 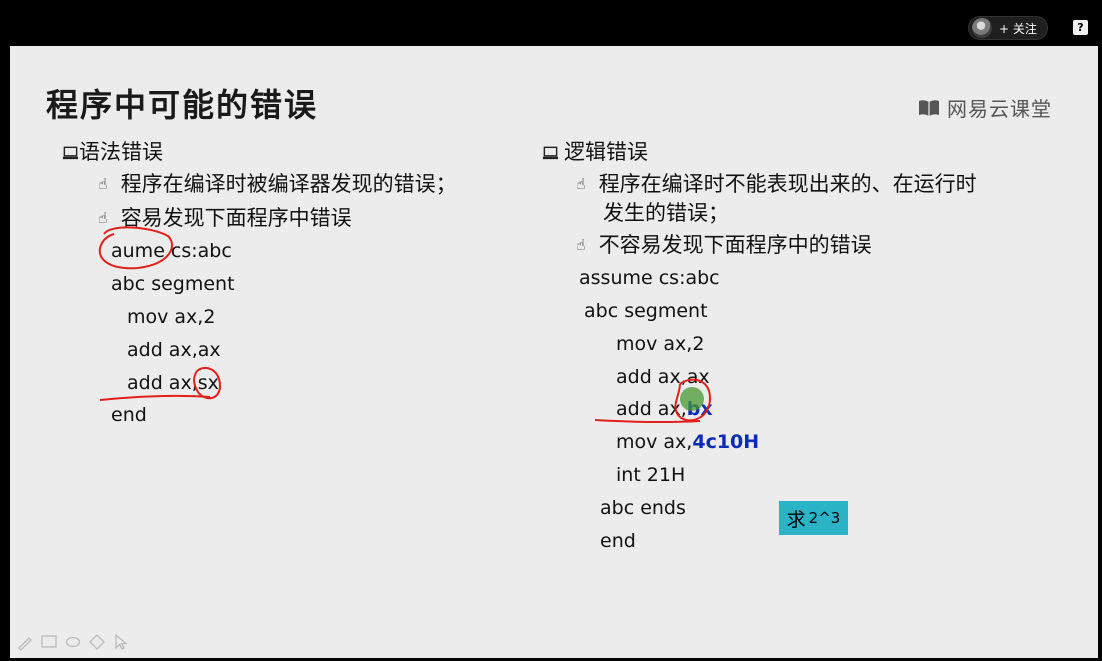 What do you see at coordinates (666, 213) in the screenshot?
I see `right-bullet-1-cont: 发生的错误；` at bounding box center [666, 213].